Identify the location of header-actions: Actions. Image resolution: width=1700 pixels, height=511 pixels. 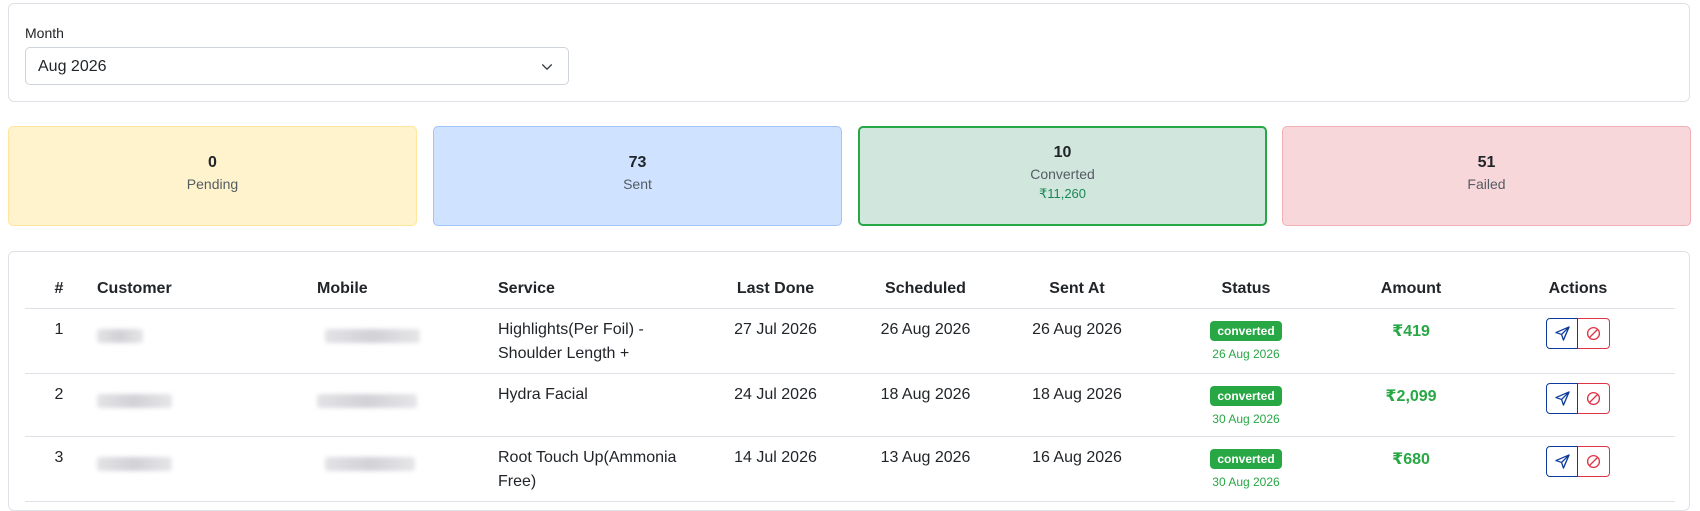
(1578, 287).